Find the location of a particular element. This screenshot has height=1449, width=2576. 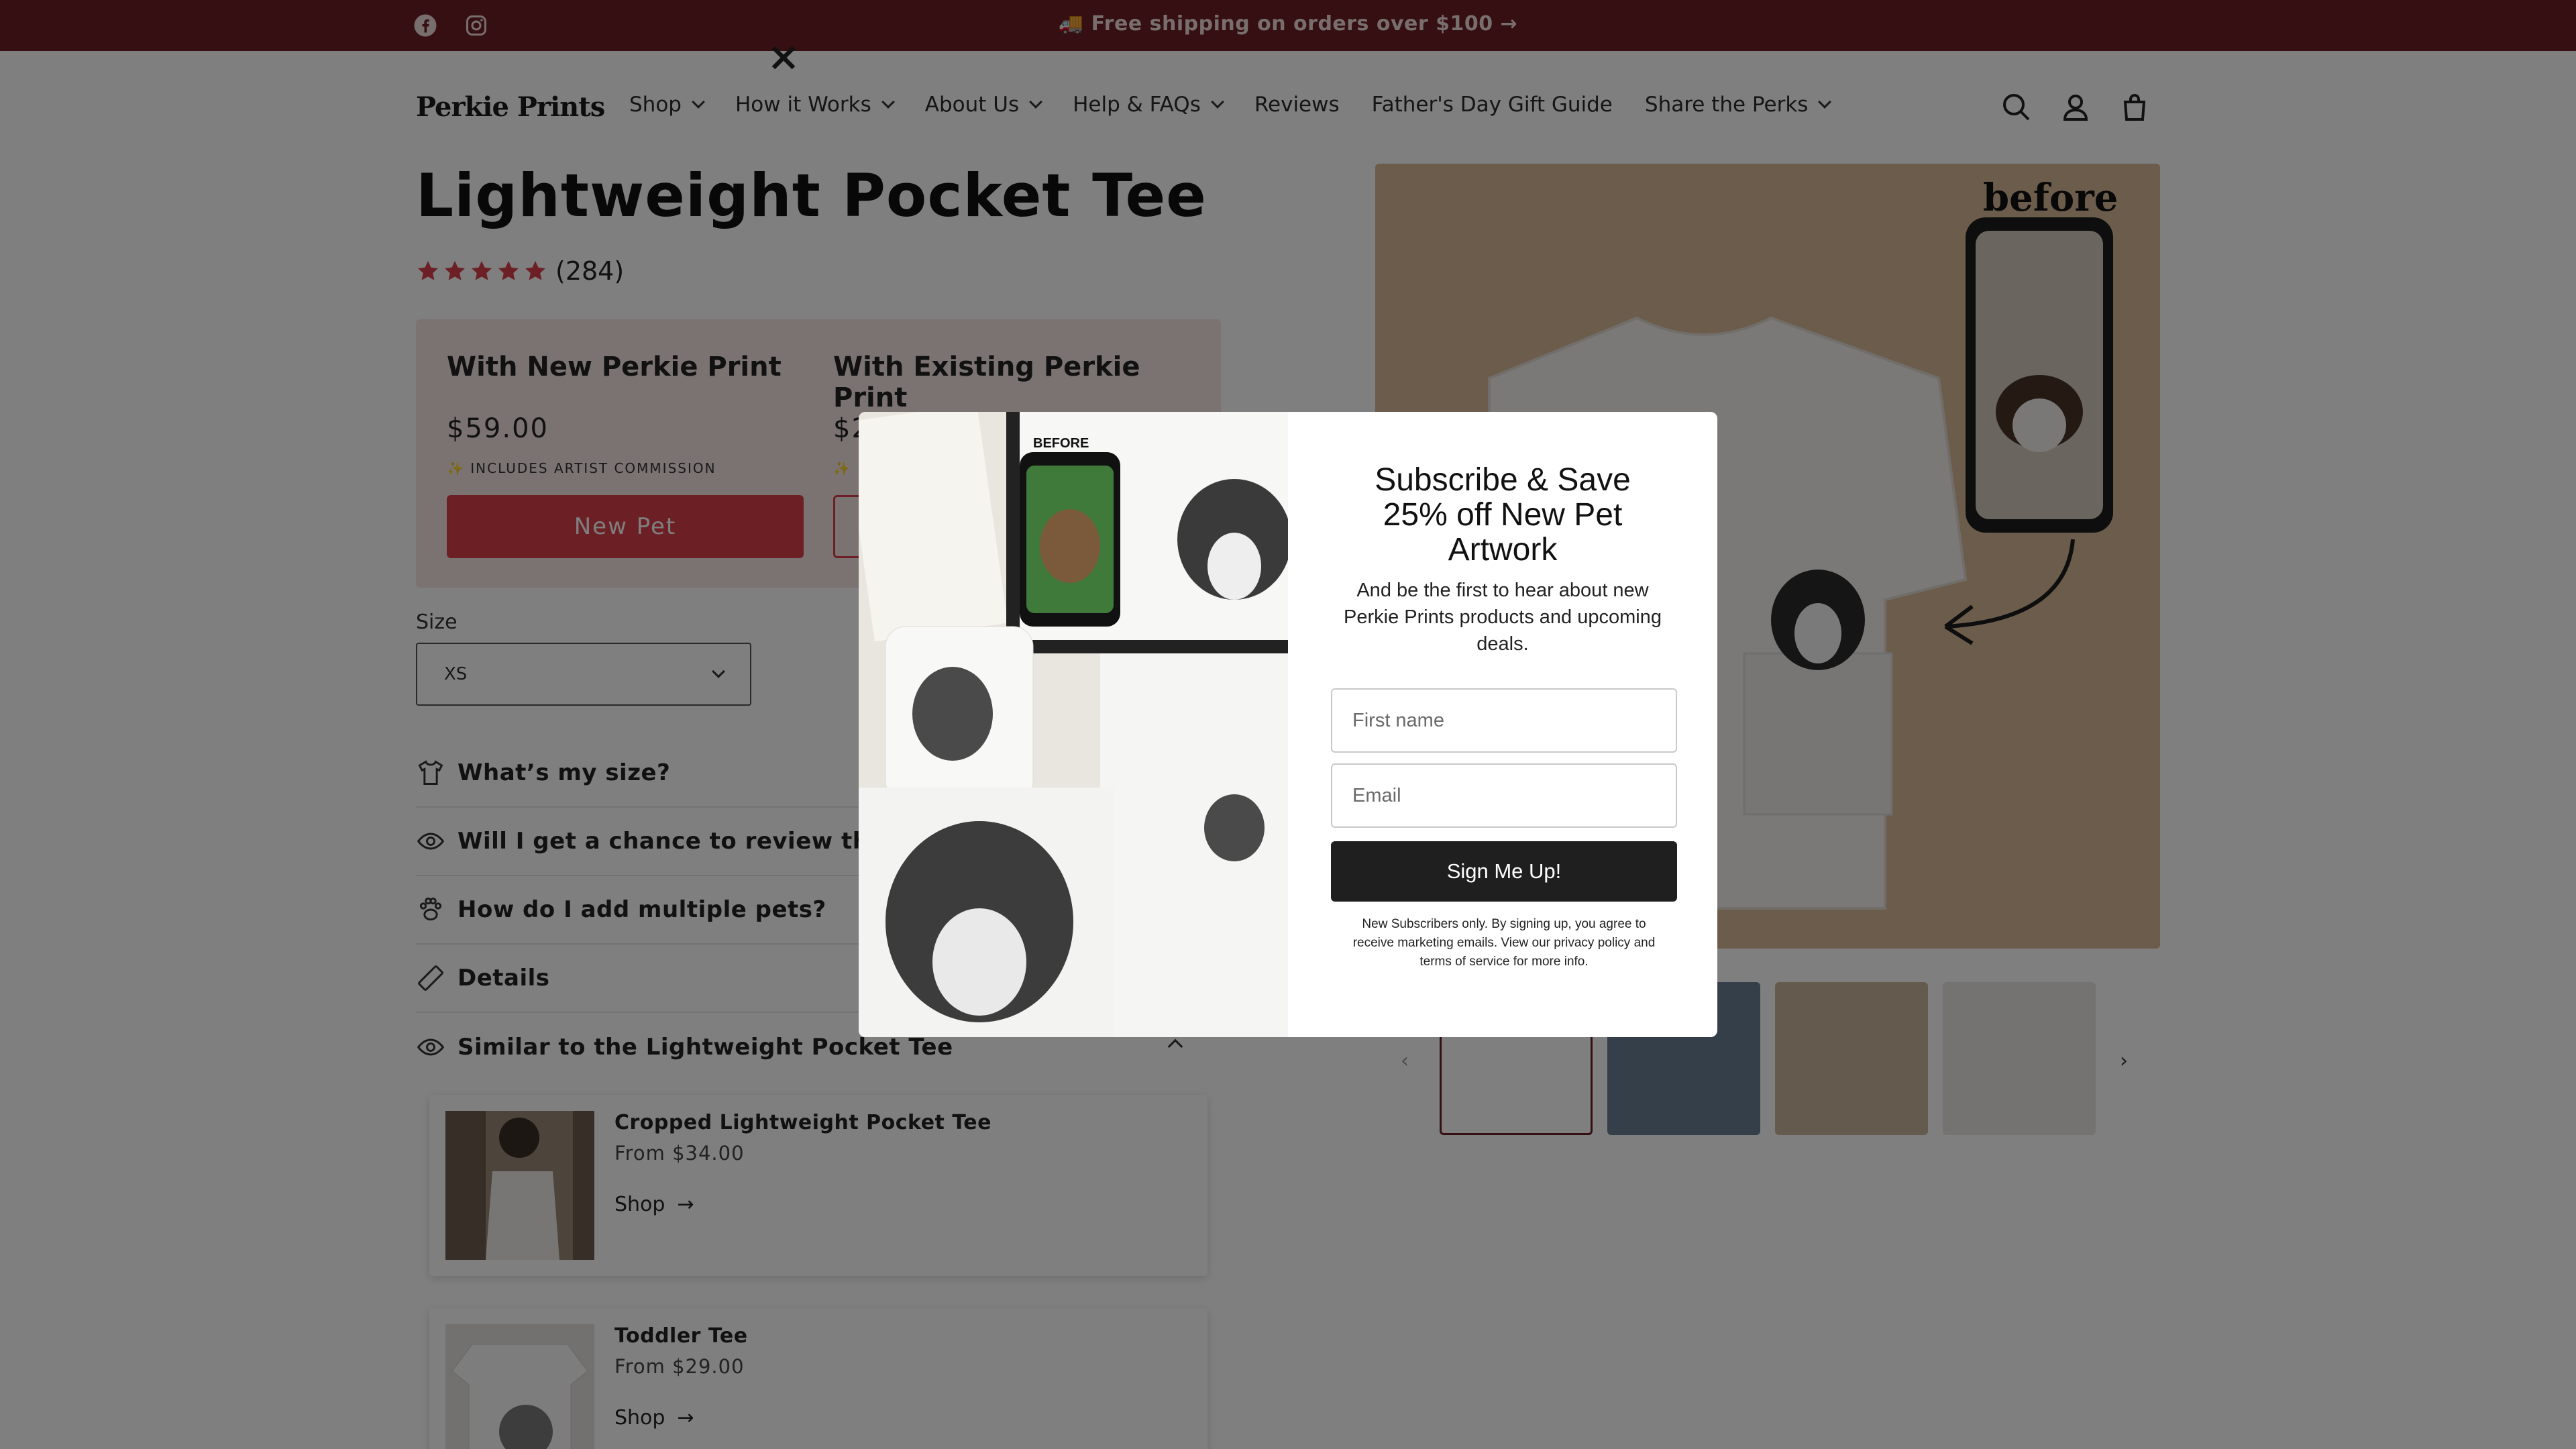

first-name-field is located at coordinates (1504, 720).